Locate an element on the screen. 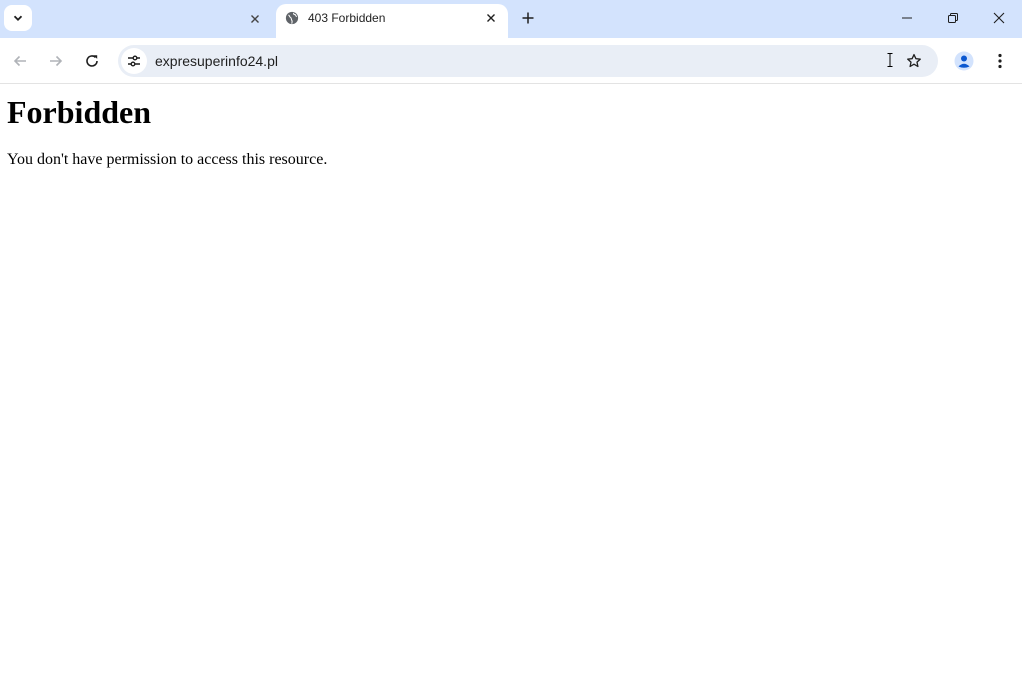 The height and width of the screenshot is (673, 1022). arrow-right-icon is located at coordinates (56, 61).